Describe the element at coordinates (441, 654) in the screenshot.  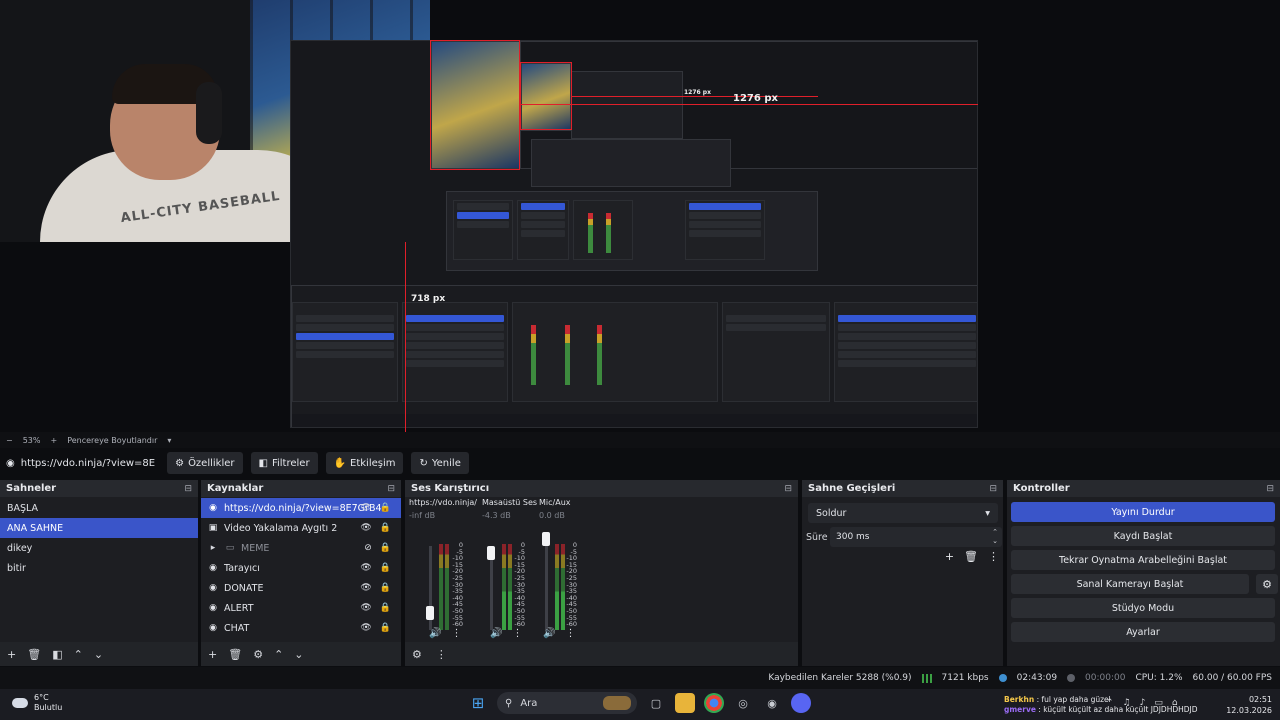
I see `mixer-menu-icon: ⋮` at that location.